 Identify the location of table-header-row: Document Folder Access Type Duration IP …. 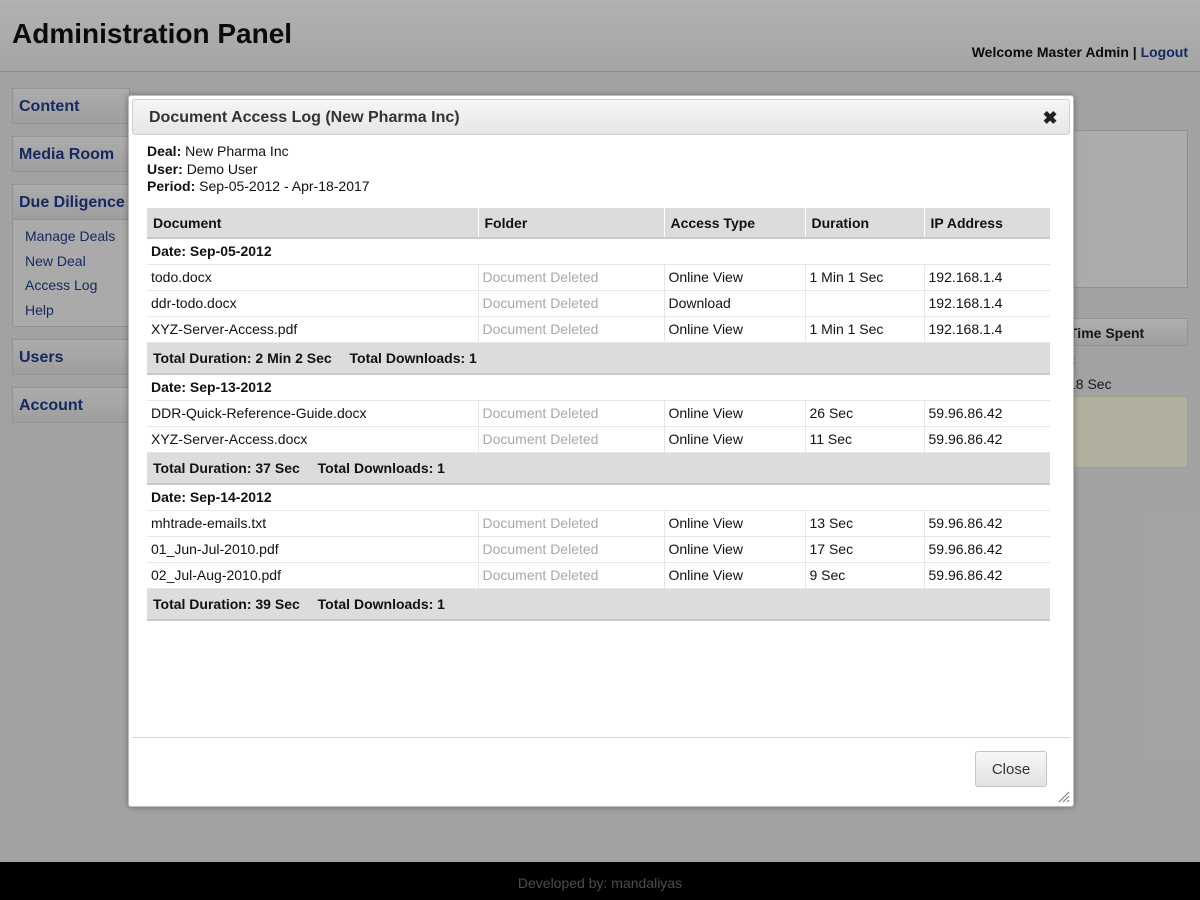
(598, 223).